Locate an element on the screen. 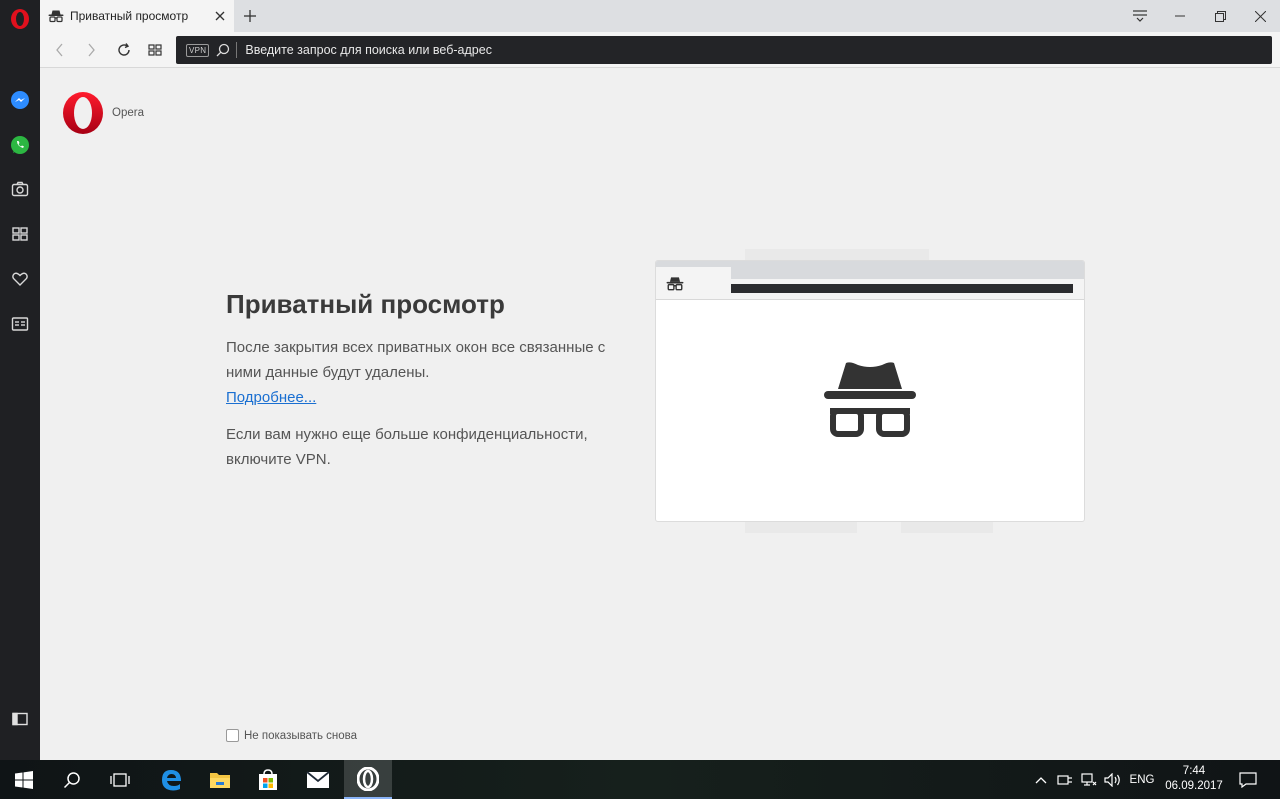 Image resolution: width=1280 pixels, height=799 pixels. volume-tray-button is located at coordinates (1113, 779).